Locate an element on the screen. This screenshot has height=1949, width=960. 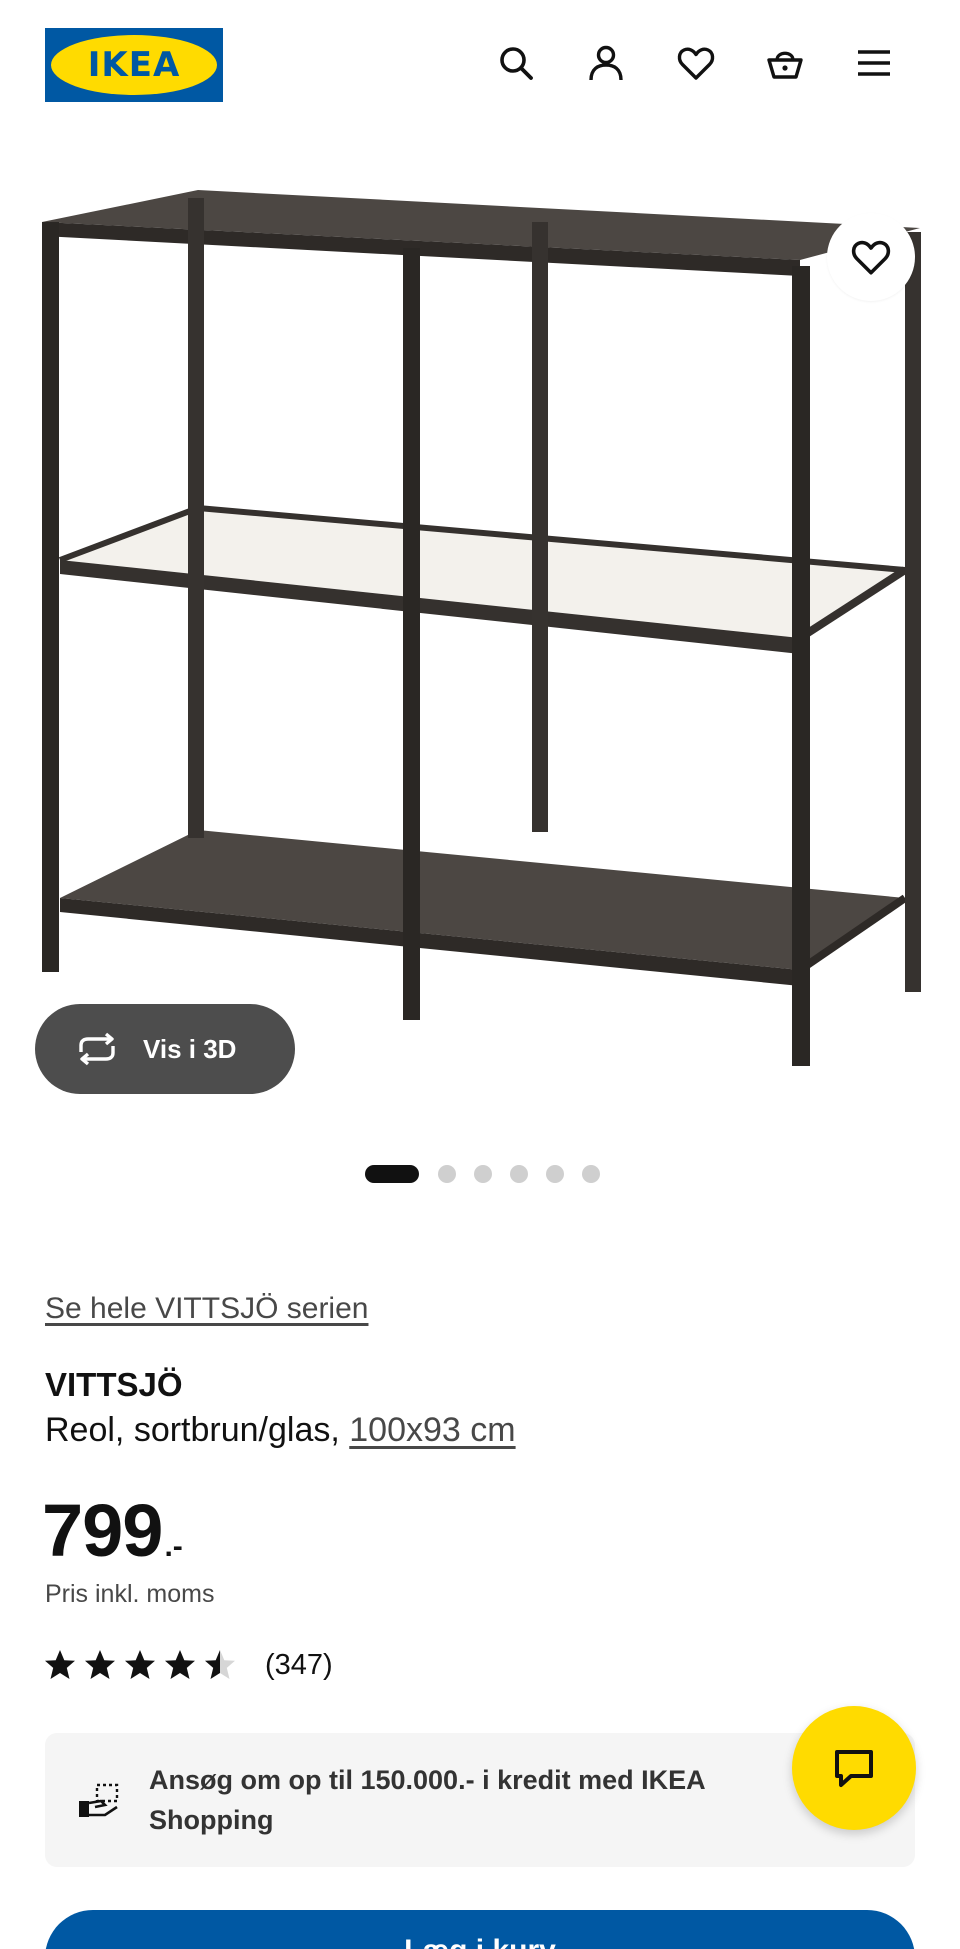
price-note: Pris inkl. moms is located at coordinates (130, 1594).